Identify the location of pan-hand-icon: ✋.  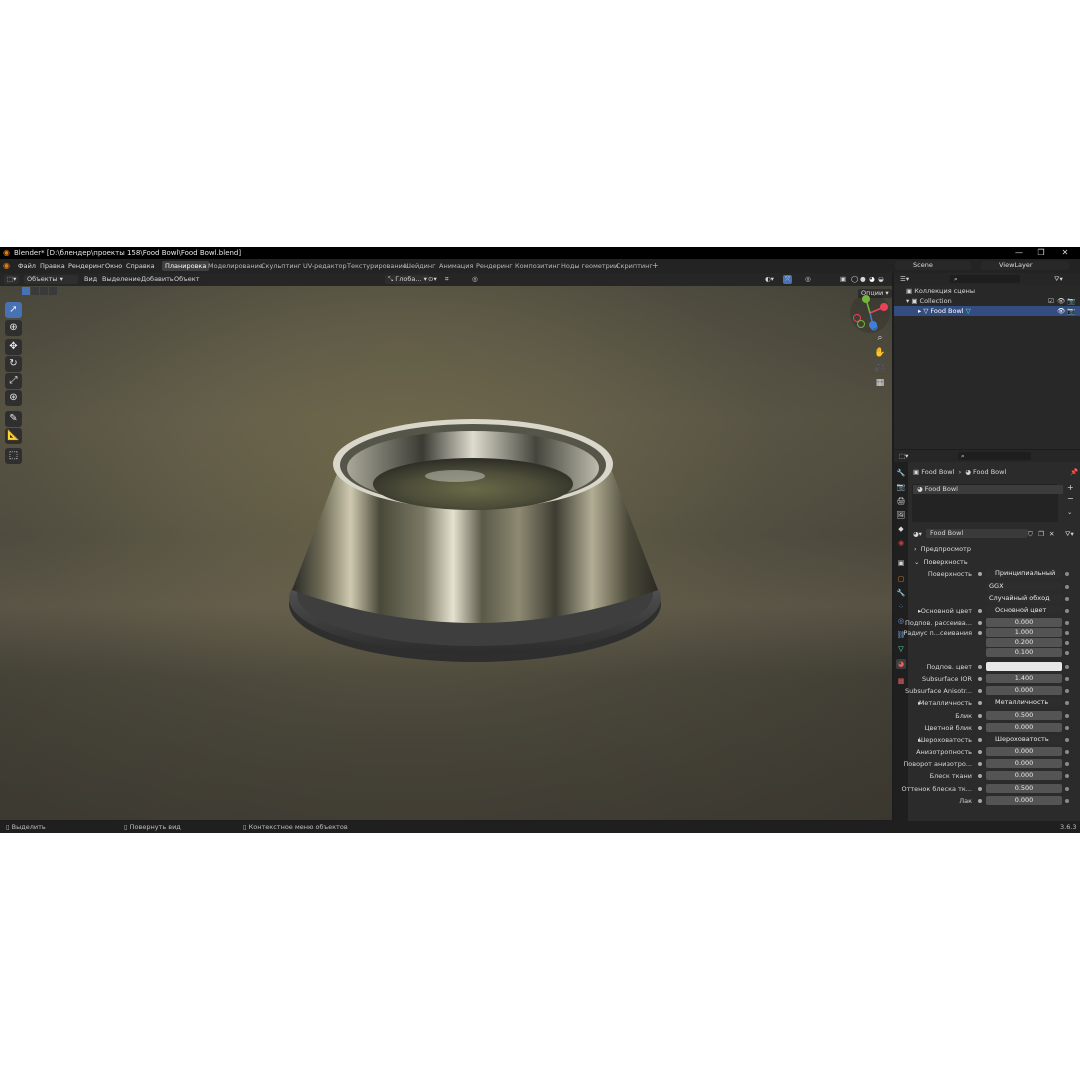
(880, 353).